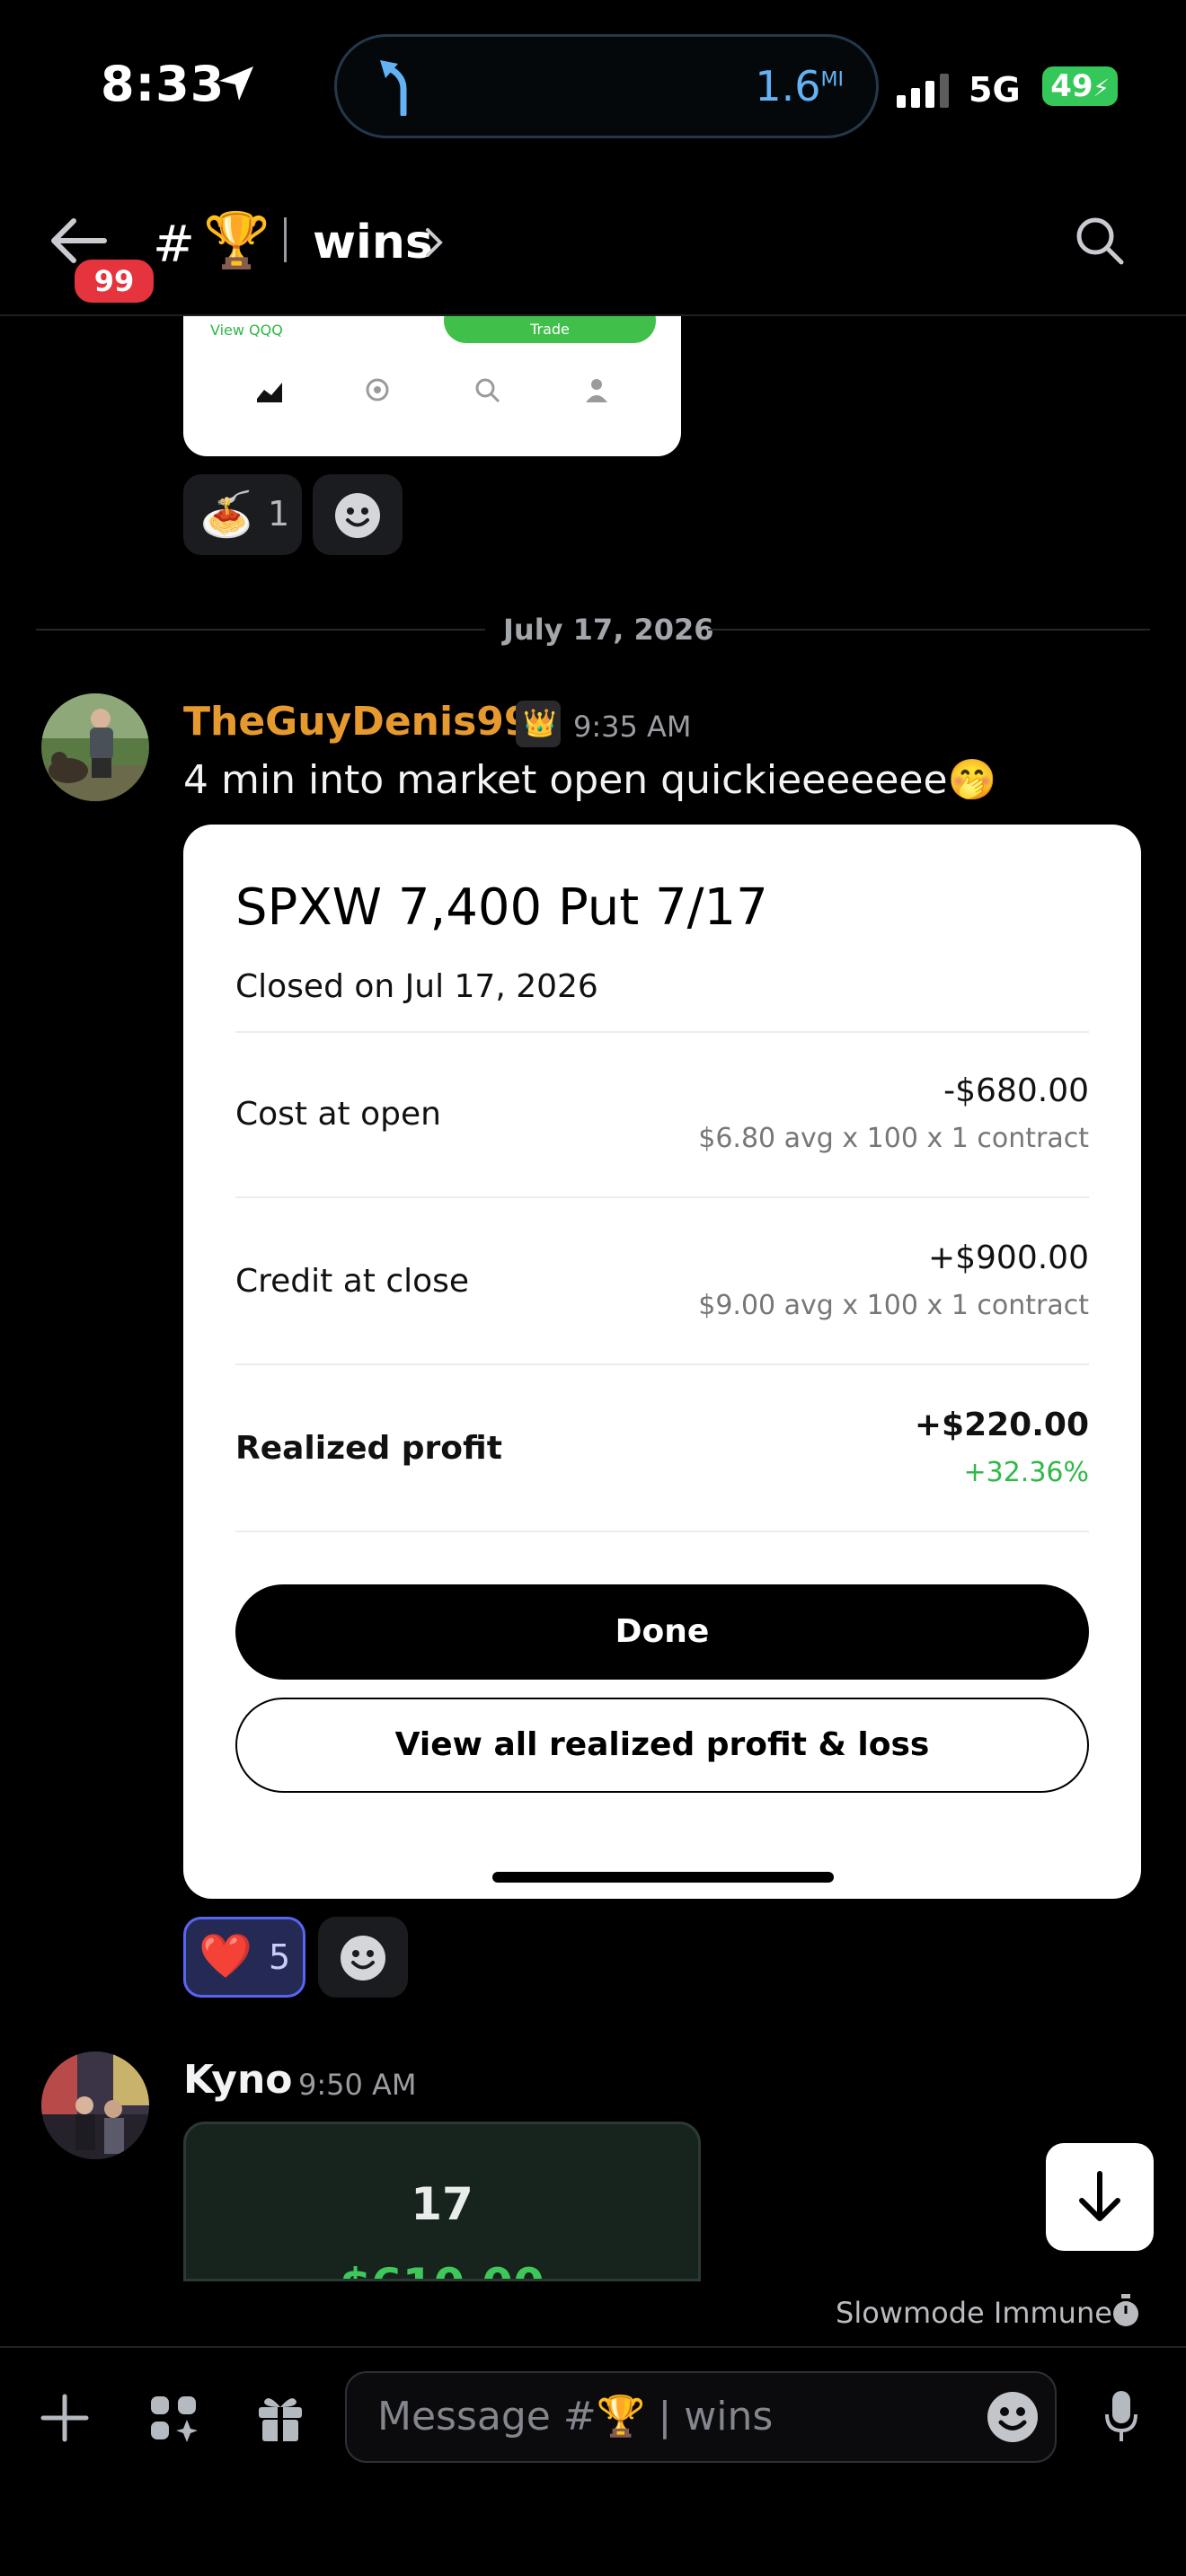  Describe the element at coordinates (174, 245) in the screenshot. I see `channel-hash-icon: #` at that location.